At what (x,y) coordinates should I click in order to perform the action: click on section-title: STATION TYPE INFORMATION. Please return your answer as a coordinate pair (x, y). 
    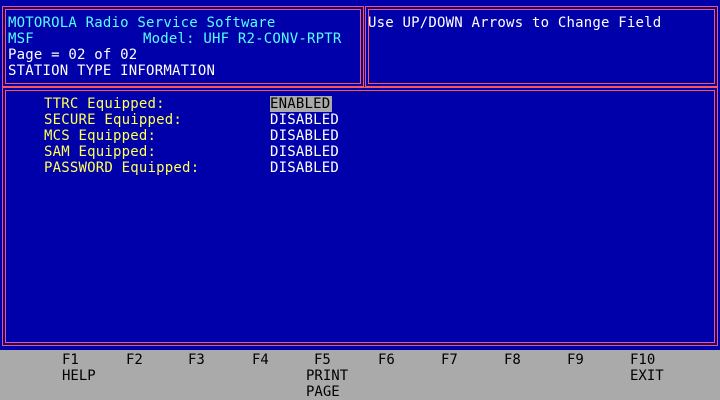
    Looking at the image, I should click on (112, 71).